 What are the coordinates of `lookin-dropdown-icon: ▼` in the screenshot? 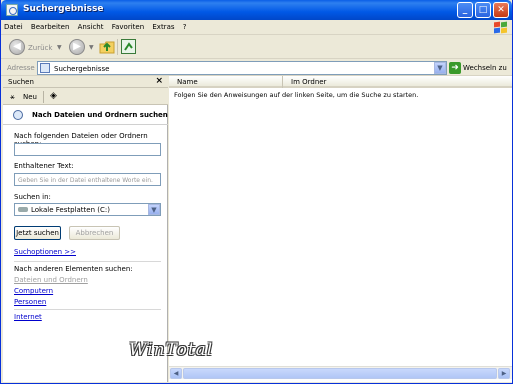 It's located at (154, 209).